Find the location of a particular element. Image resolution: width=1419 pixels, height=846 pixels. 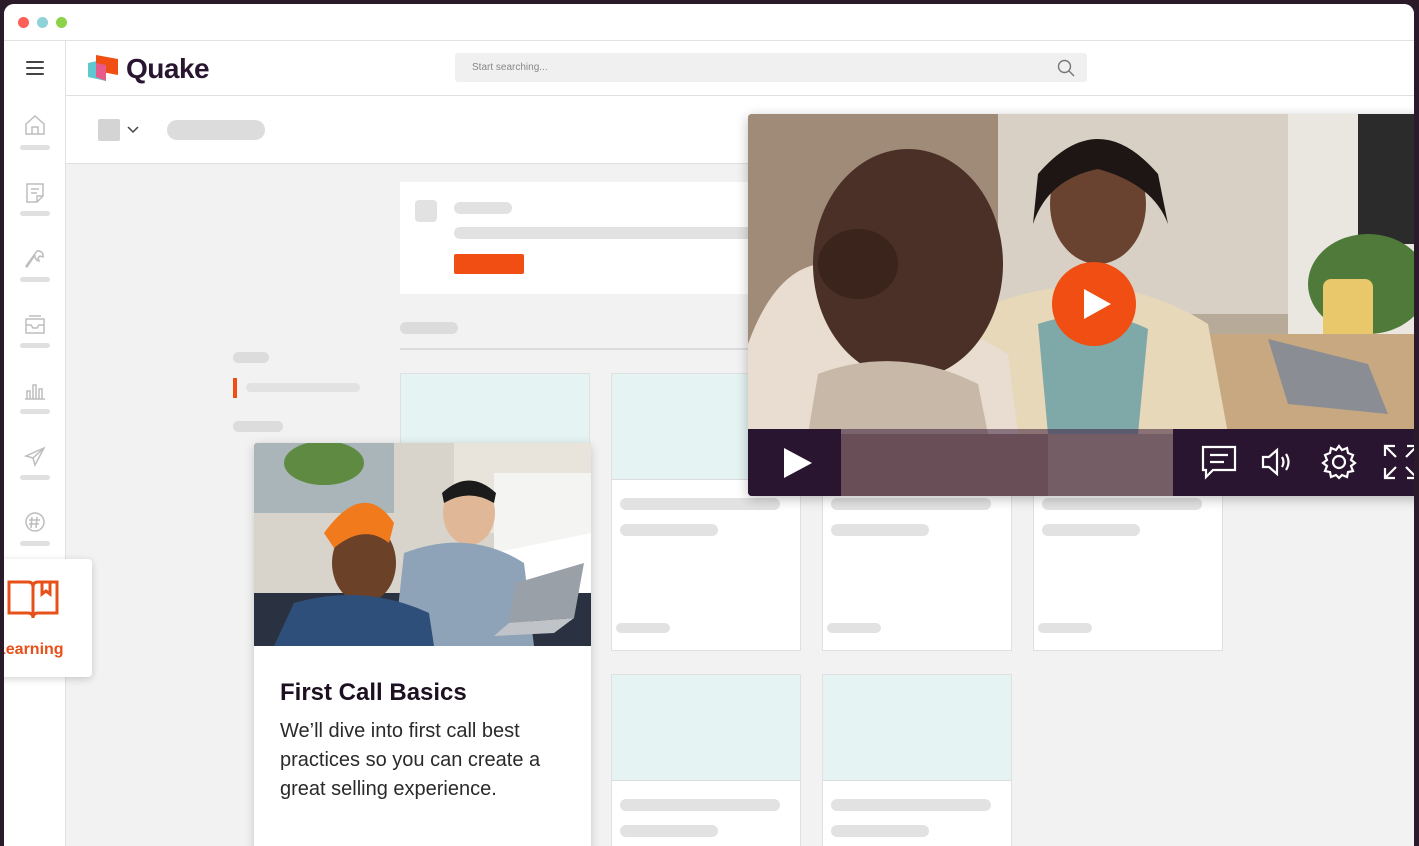

content-card is located at coordinates (580, 238).